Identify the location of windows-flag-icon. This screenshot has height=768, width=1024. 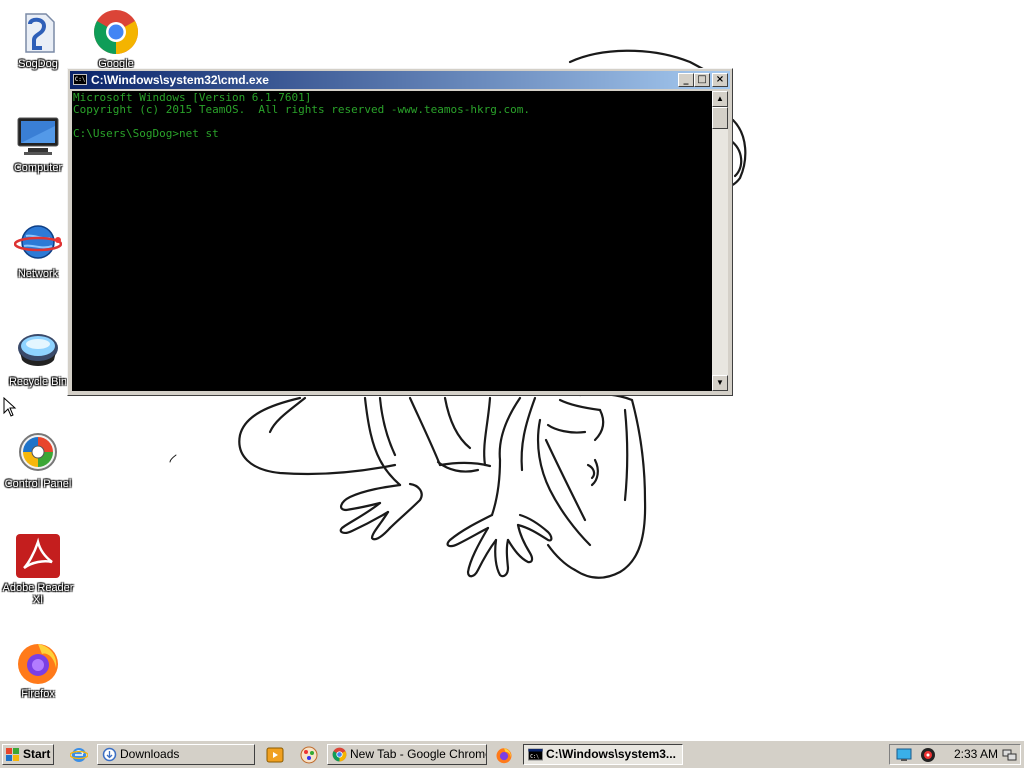
(12, 754).